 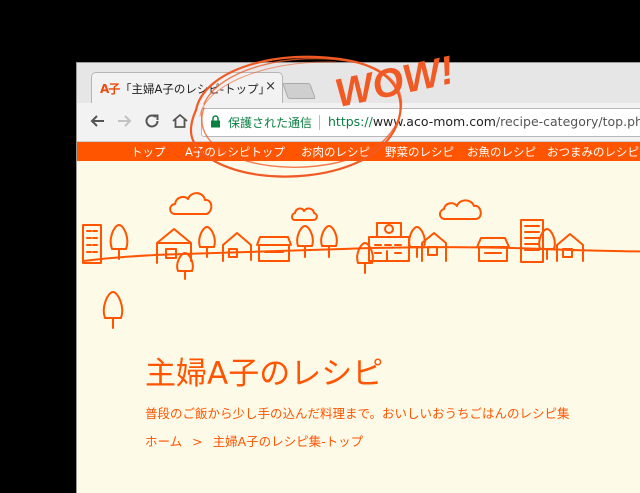 What do you see at coordinates (215, 121) in the screenshot?
I see `lock-icon` at bounding box center [215, 121].